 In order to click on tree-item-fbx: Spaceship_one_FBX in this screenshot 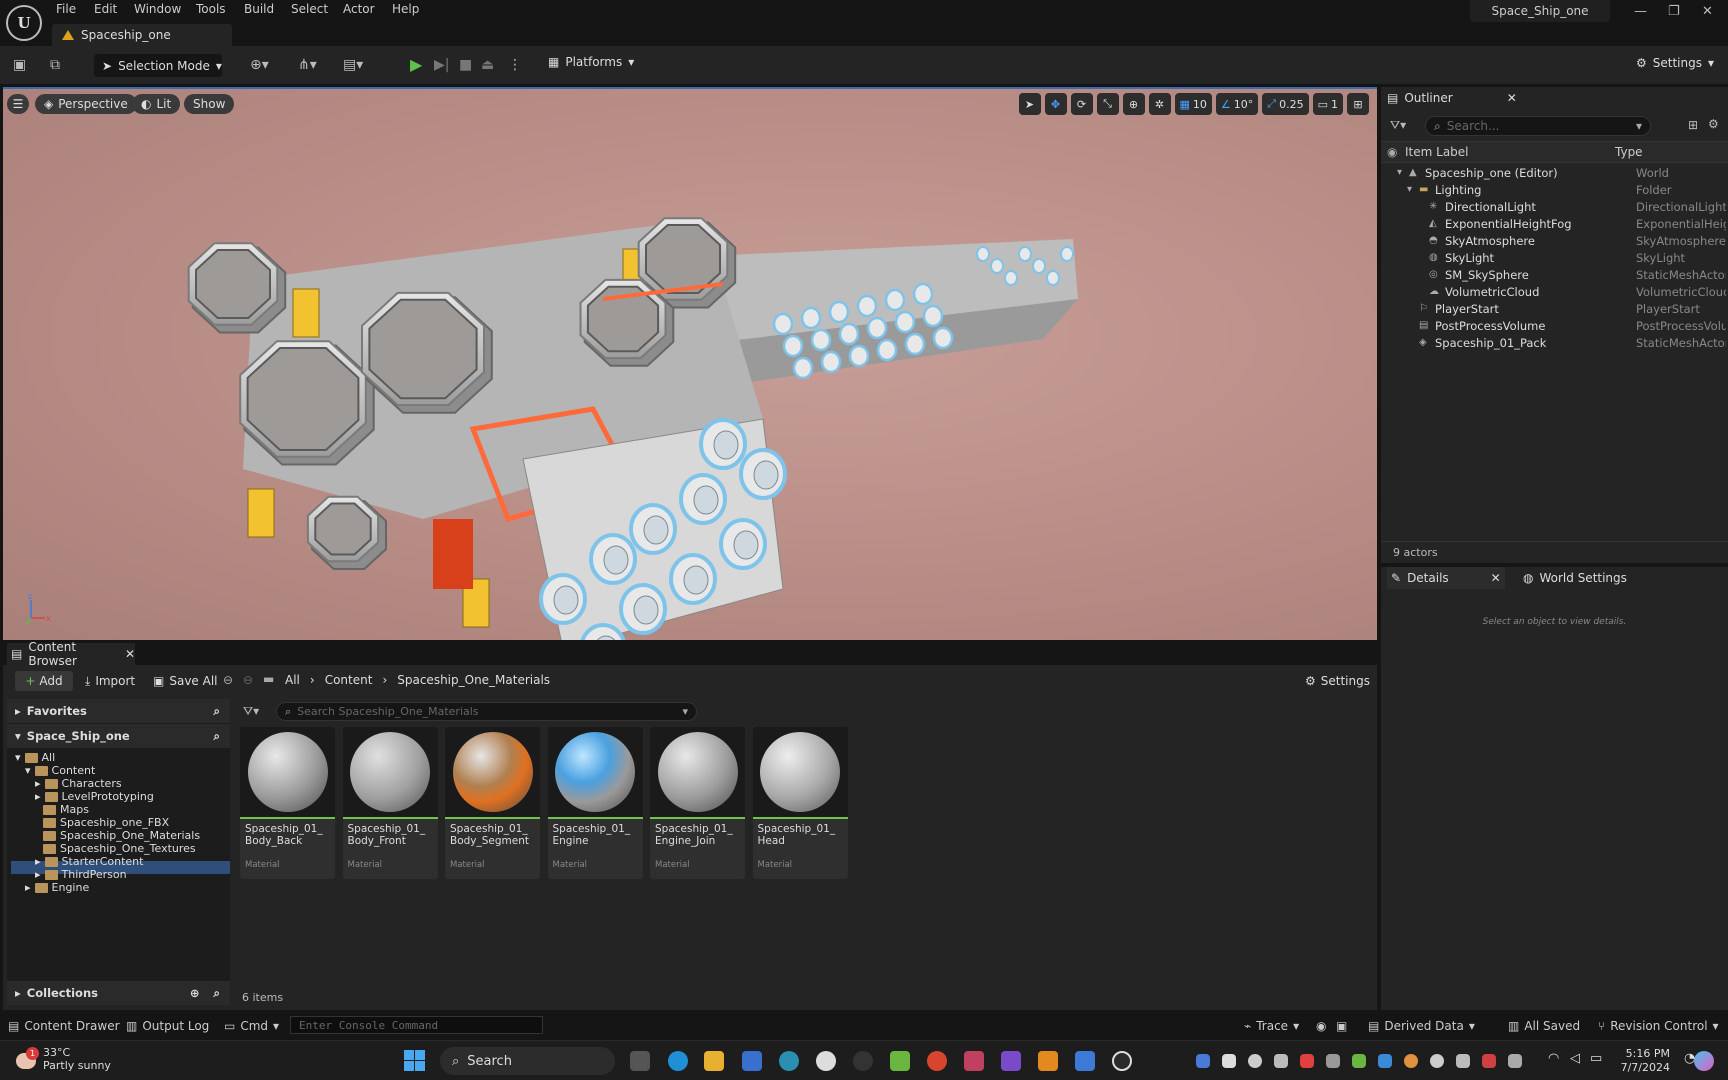, I will do `click(106, 822)`.